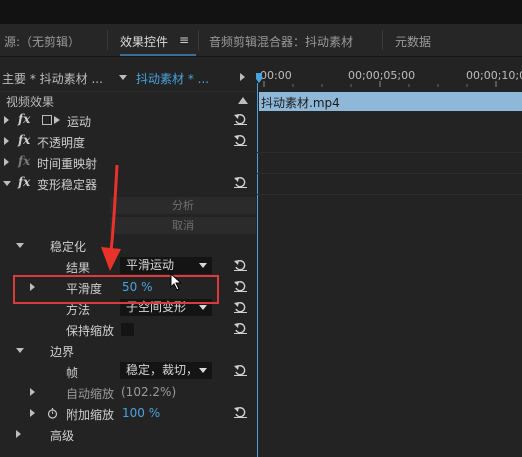  What do you see at coordinates (128, 101) in the screenshot?
I see `video-effects-header: 视频效果` at bounding box center [128, 101].